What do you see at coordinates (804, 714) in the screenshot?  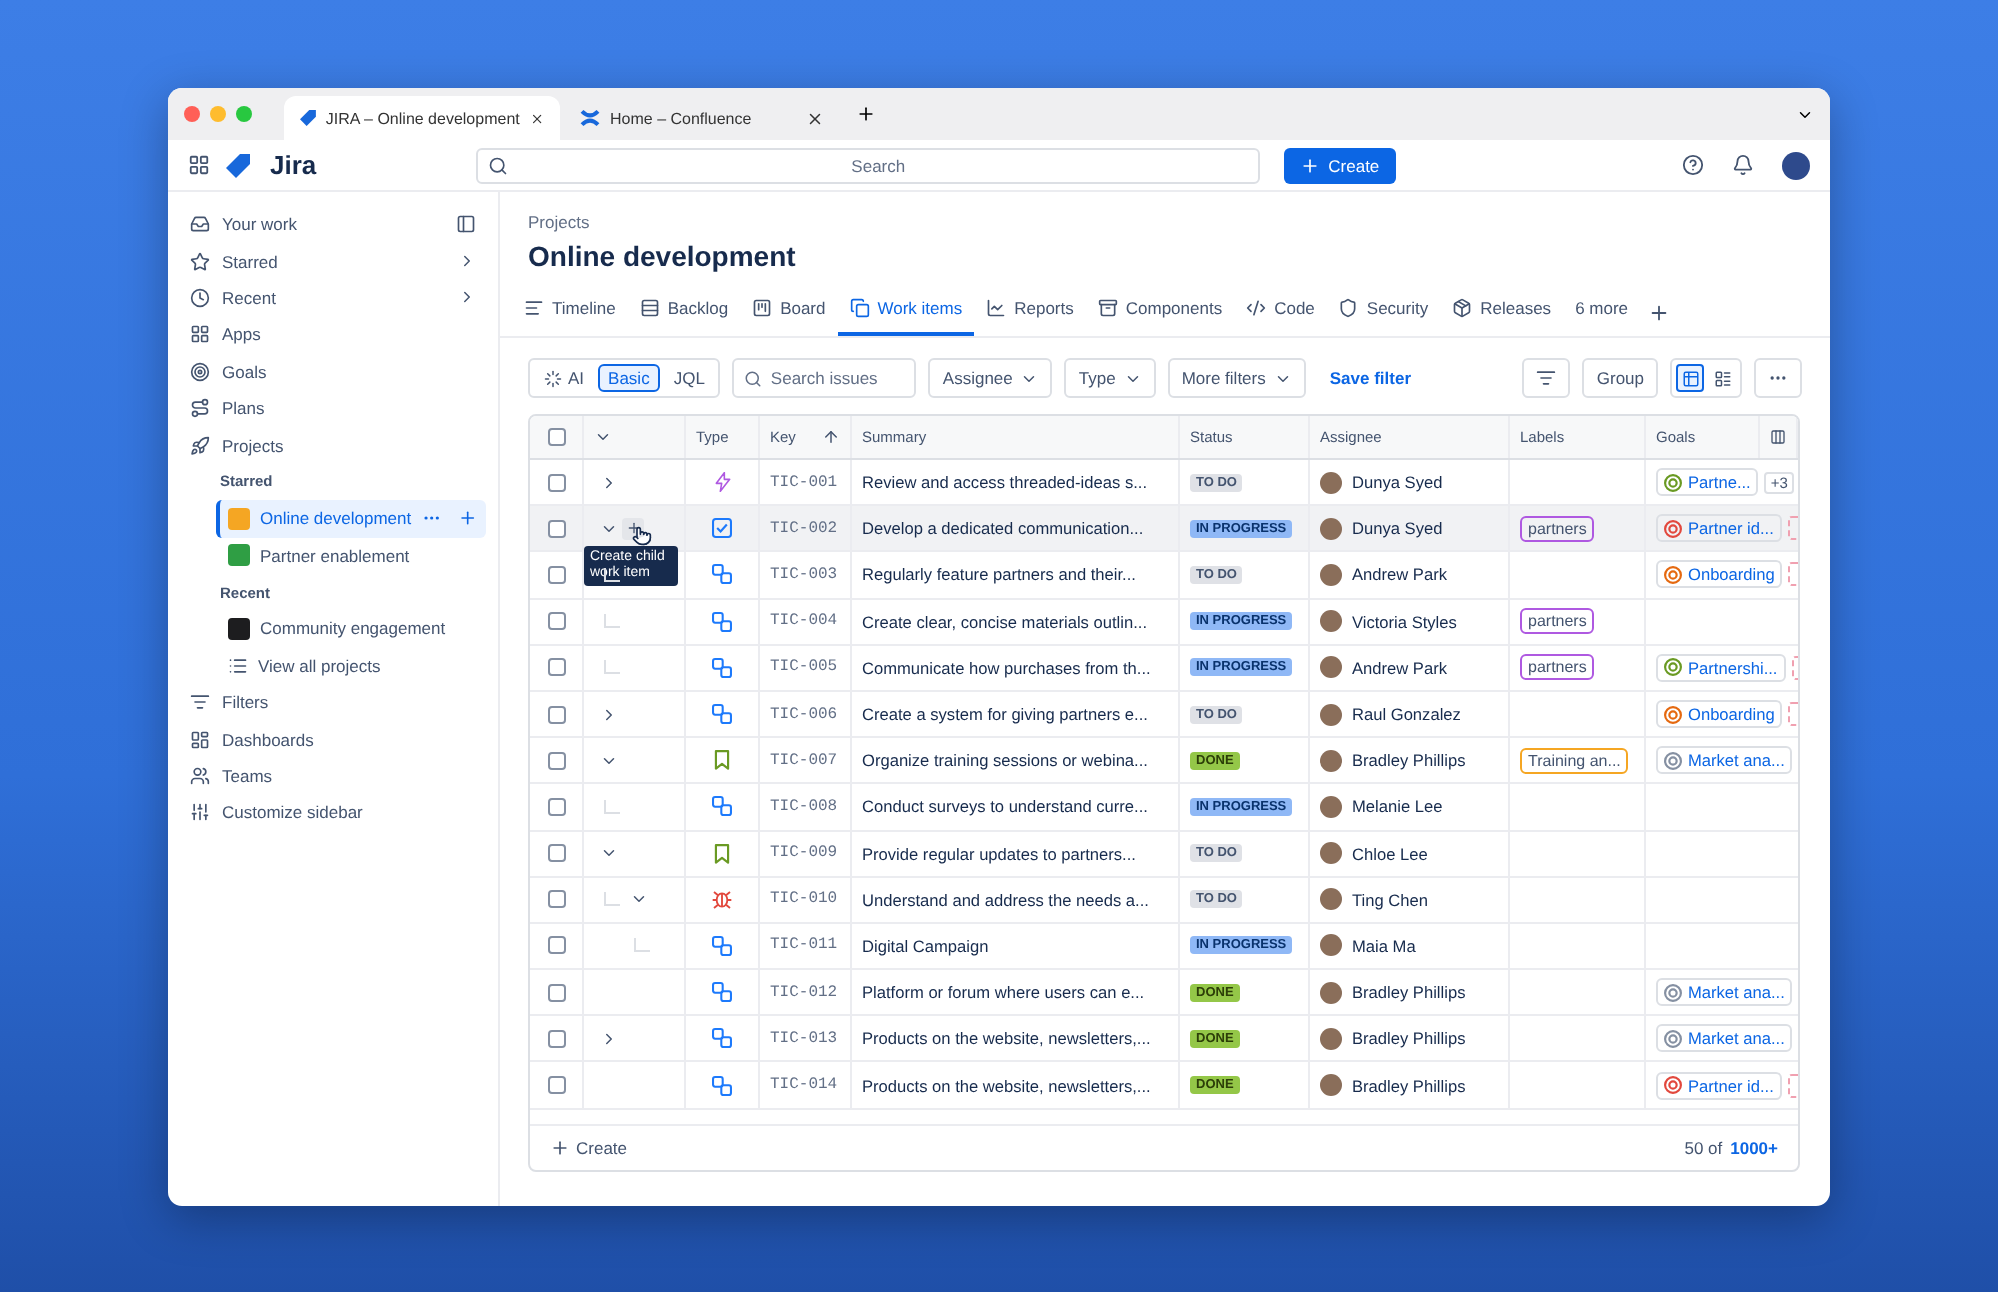 I see `issue-key: TIC-006` at bounding box center [804, 714].